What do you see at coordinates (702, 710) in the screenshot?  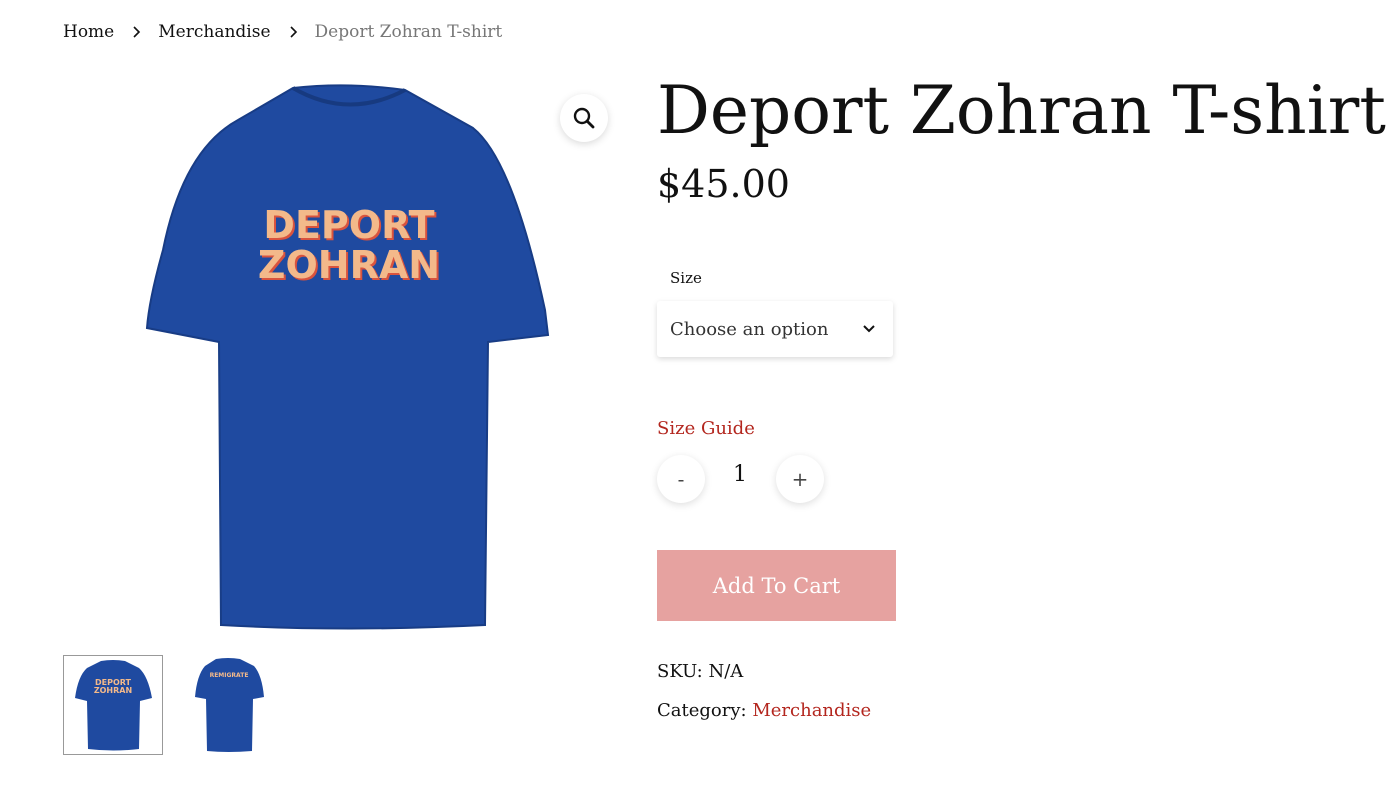 I see `category-label: Category:` at bounding box center [702, 710].